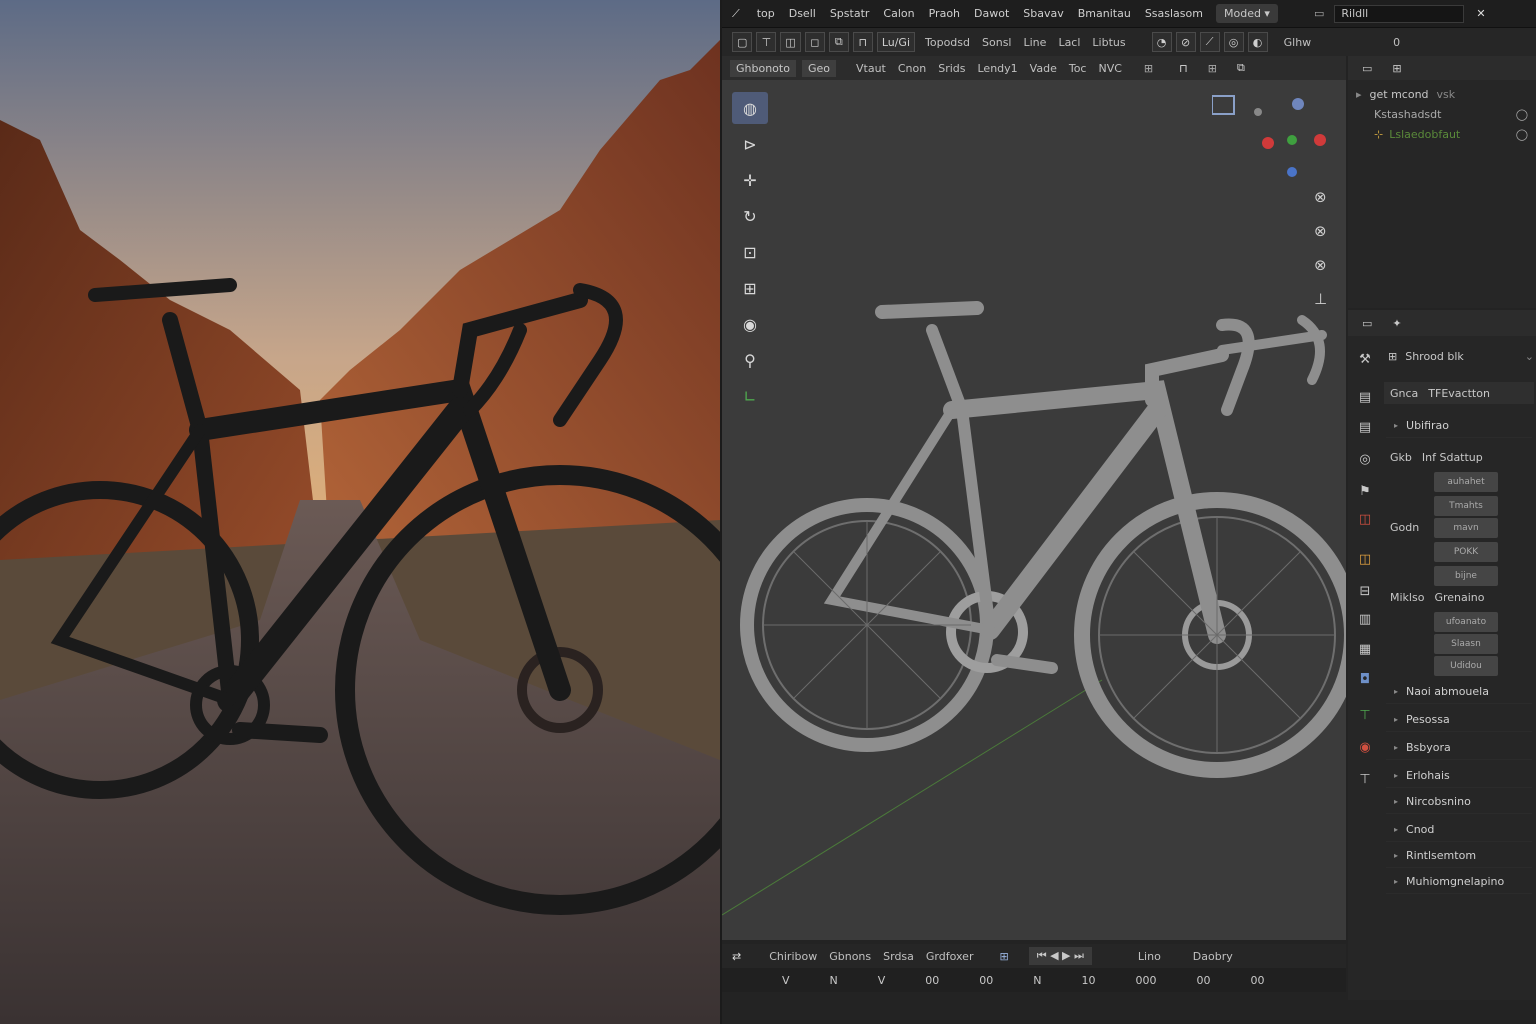 The width and height of the screenshot is (1536, 1024). Describe the element at coordinates (1466, 528) in the screenshot. I see `field-input: mavn` at that location.